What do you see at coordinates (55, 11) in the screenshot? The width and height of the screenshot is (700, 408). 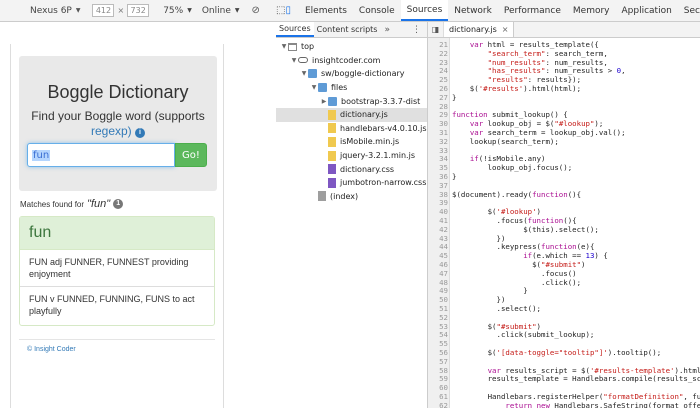 I see `device-select: Nexus 6P ▼` at bounding box center [55, 11].